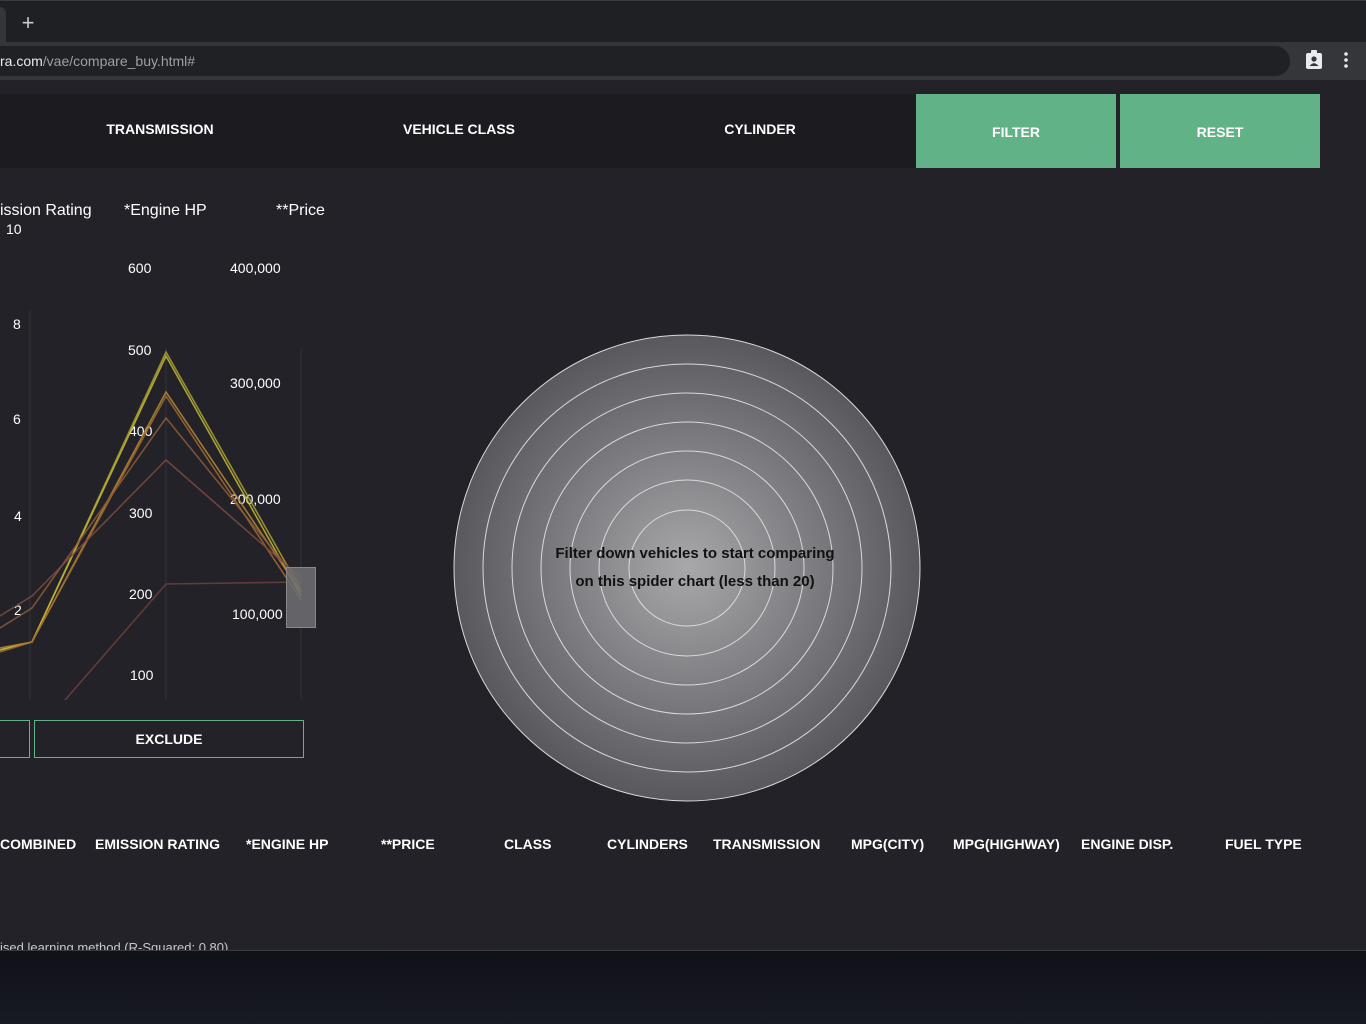 This screenshot has width=1366, height=1024. What do you see at coordinates (114, 945) in the screenshot?
I see `footnote-text: ised learning method (R-Squared: 0.80)` at bounding box center [114, 945].